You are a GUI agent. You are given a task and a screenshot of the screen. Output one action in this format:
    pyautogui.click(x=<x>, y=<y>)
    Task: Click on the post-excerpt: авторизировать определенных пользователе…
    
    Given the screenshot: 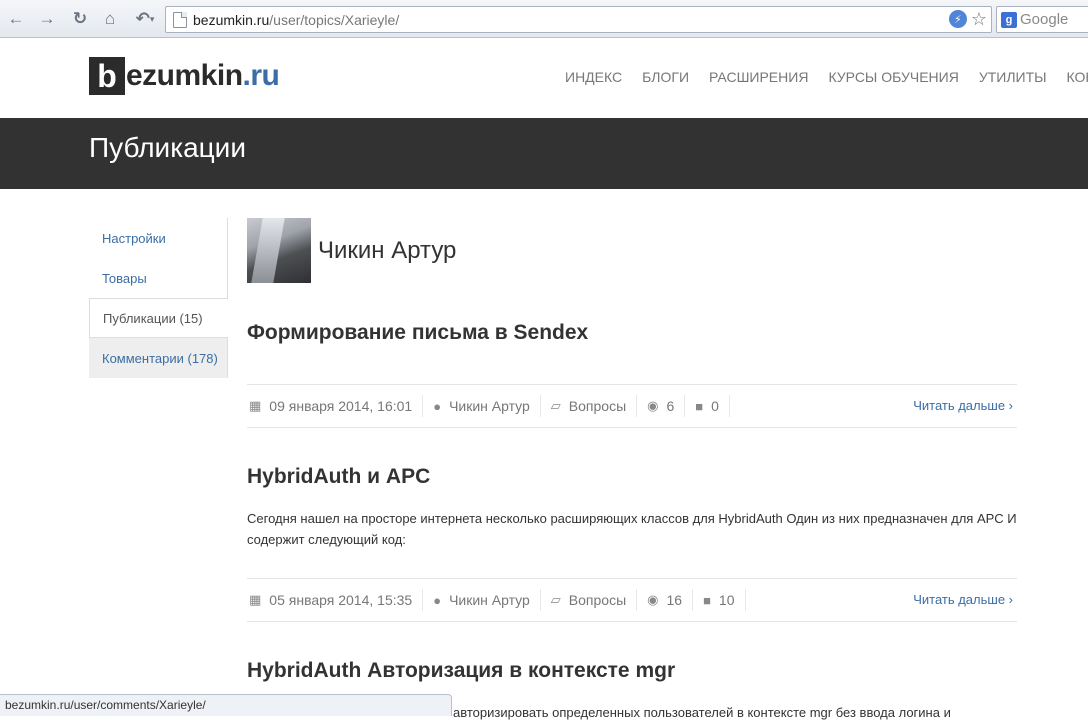 What is the action you would take?
    pyautogui.click(x=702, y=712)
    